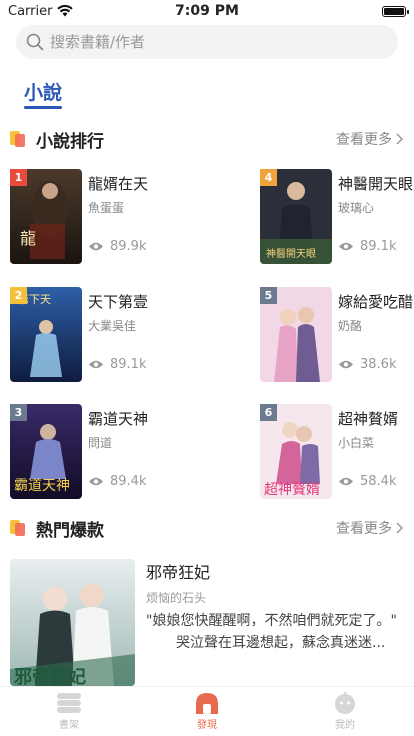 This screenshot has height=736, width=414. What do you see at coordinates (337, 452) in the screenshot?
I see `rank-item: 超神贅婿 6 超神贅婿 小白菜 58.4k` at bounding box center [337, 452].